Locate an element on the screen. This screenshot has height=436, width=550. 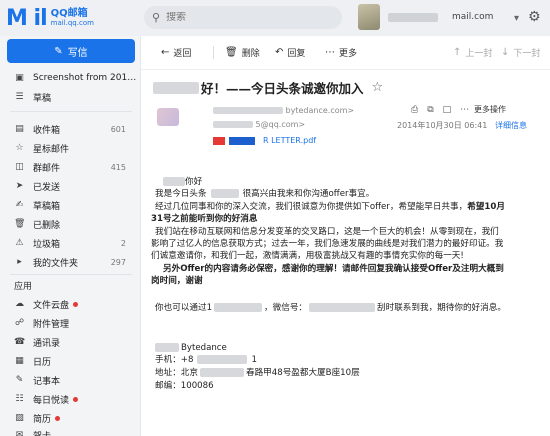
reply-icon: ↶ is located at coordinates (279, 52).